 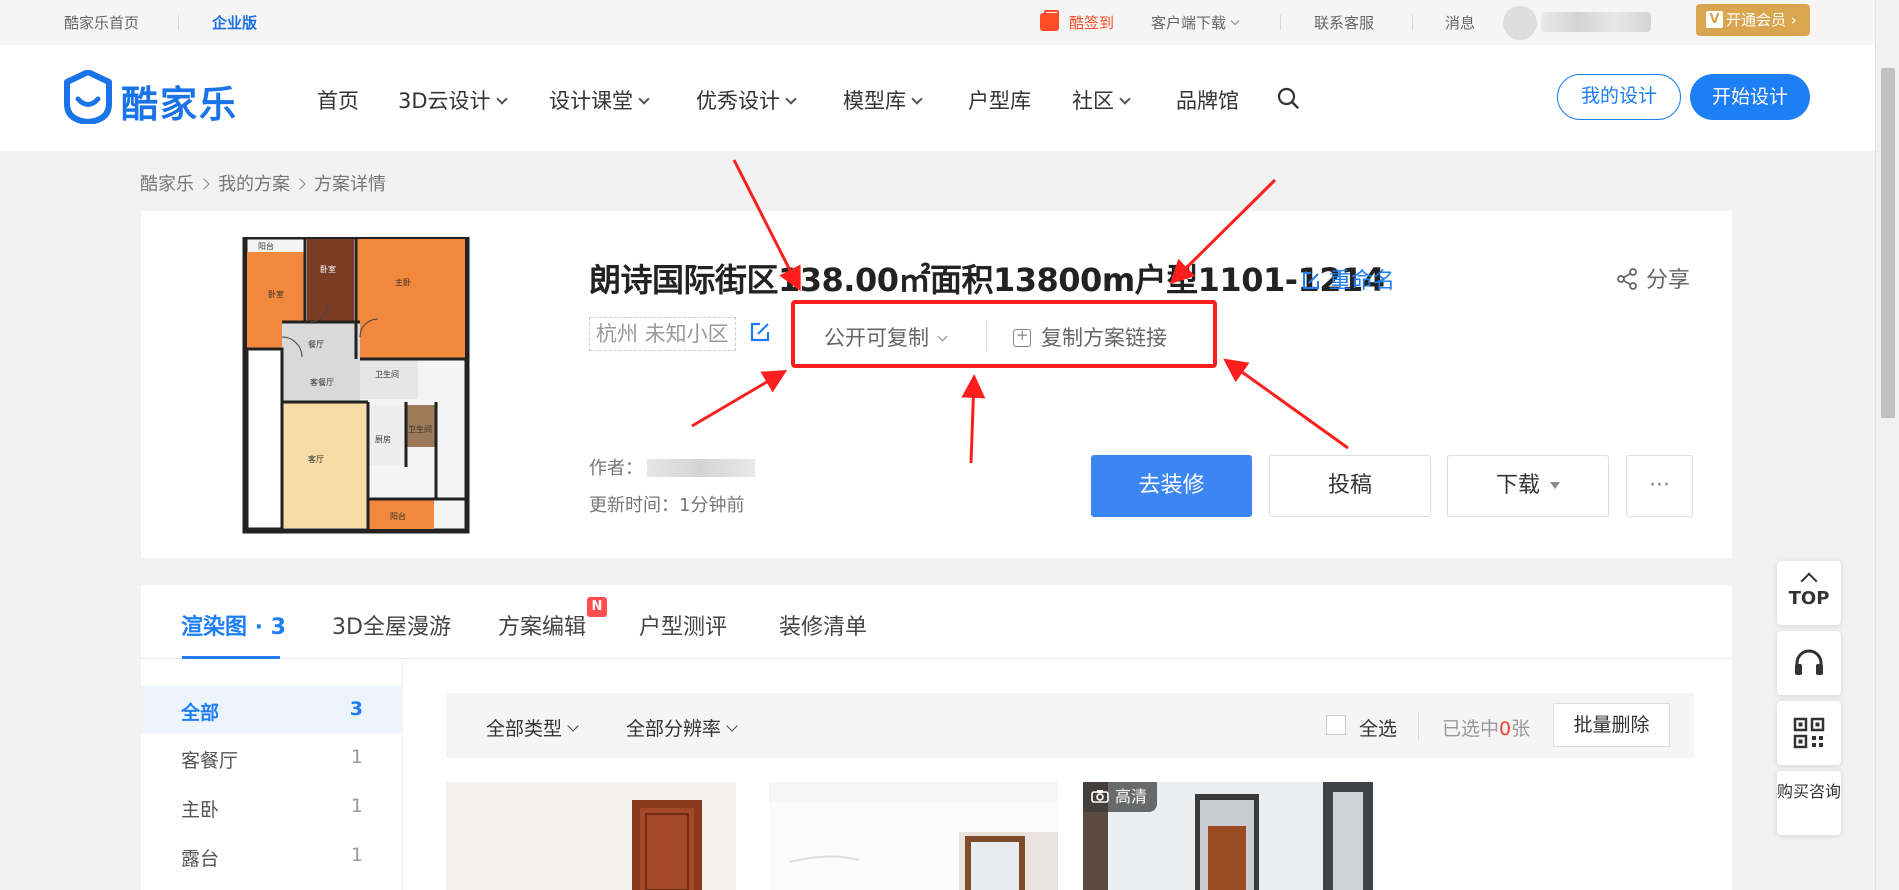 I want to click on enterprise-link: 企业版, so click(x=234, y=22).